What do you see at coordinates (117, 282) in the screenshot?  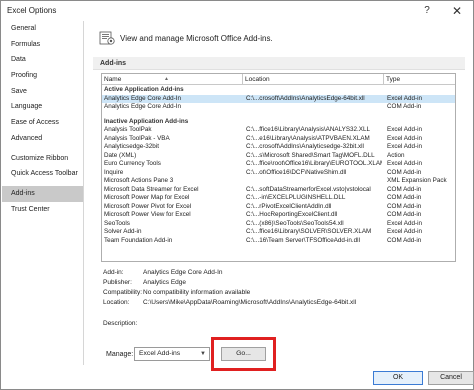 I see `detail-label: Publisher:` at bounding box center [117, 282].